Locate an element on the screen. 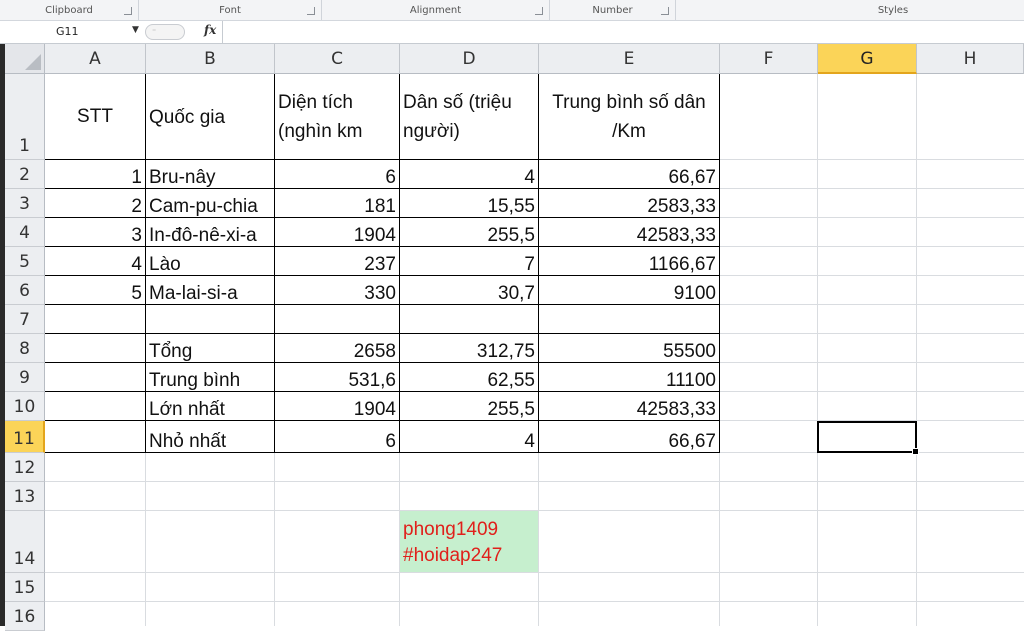  row-header-10: 10 is located at coordinates (25, 406).